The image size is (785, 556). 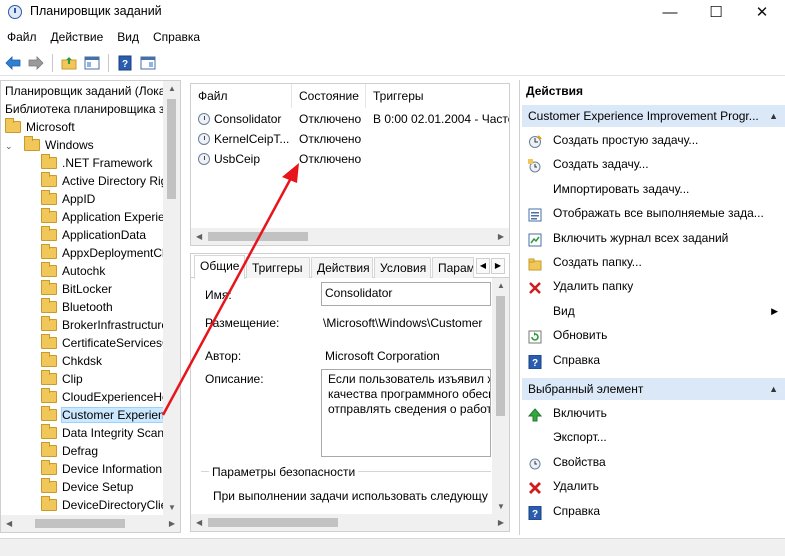 I want to click on group-header-selected-item: Выбранный элемент ▲, so click(x=653, y=389).